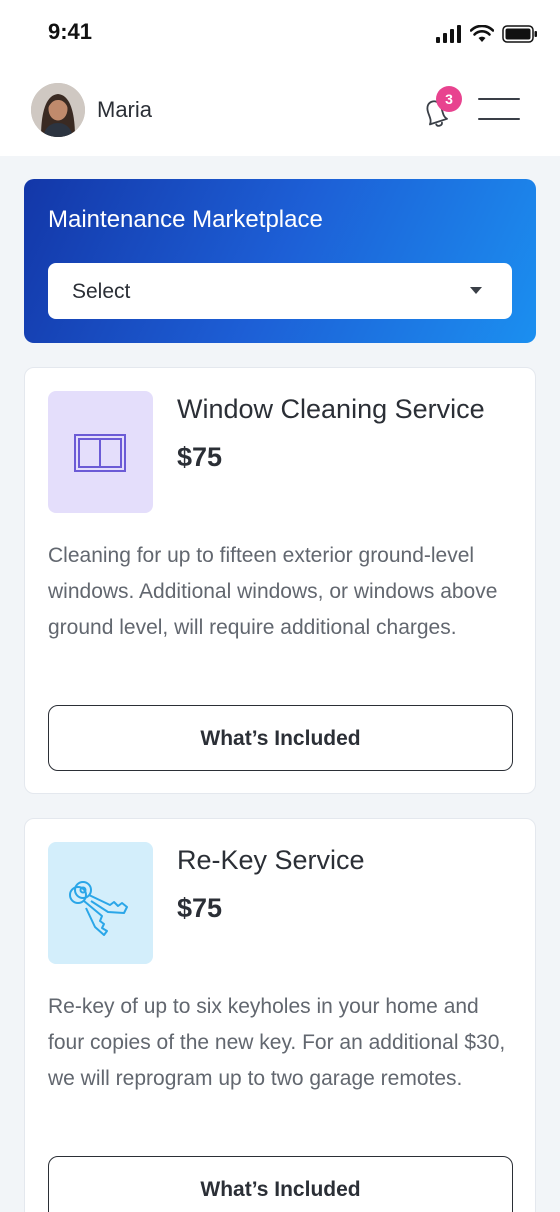 This screenshot has height=1212, width=560. What do you see at coordinates (499, 110) in the screenshot?
I see `menu-button` at bounding box center [499, 110].